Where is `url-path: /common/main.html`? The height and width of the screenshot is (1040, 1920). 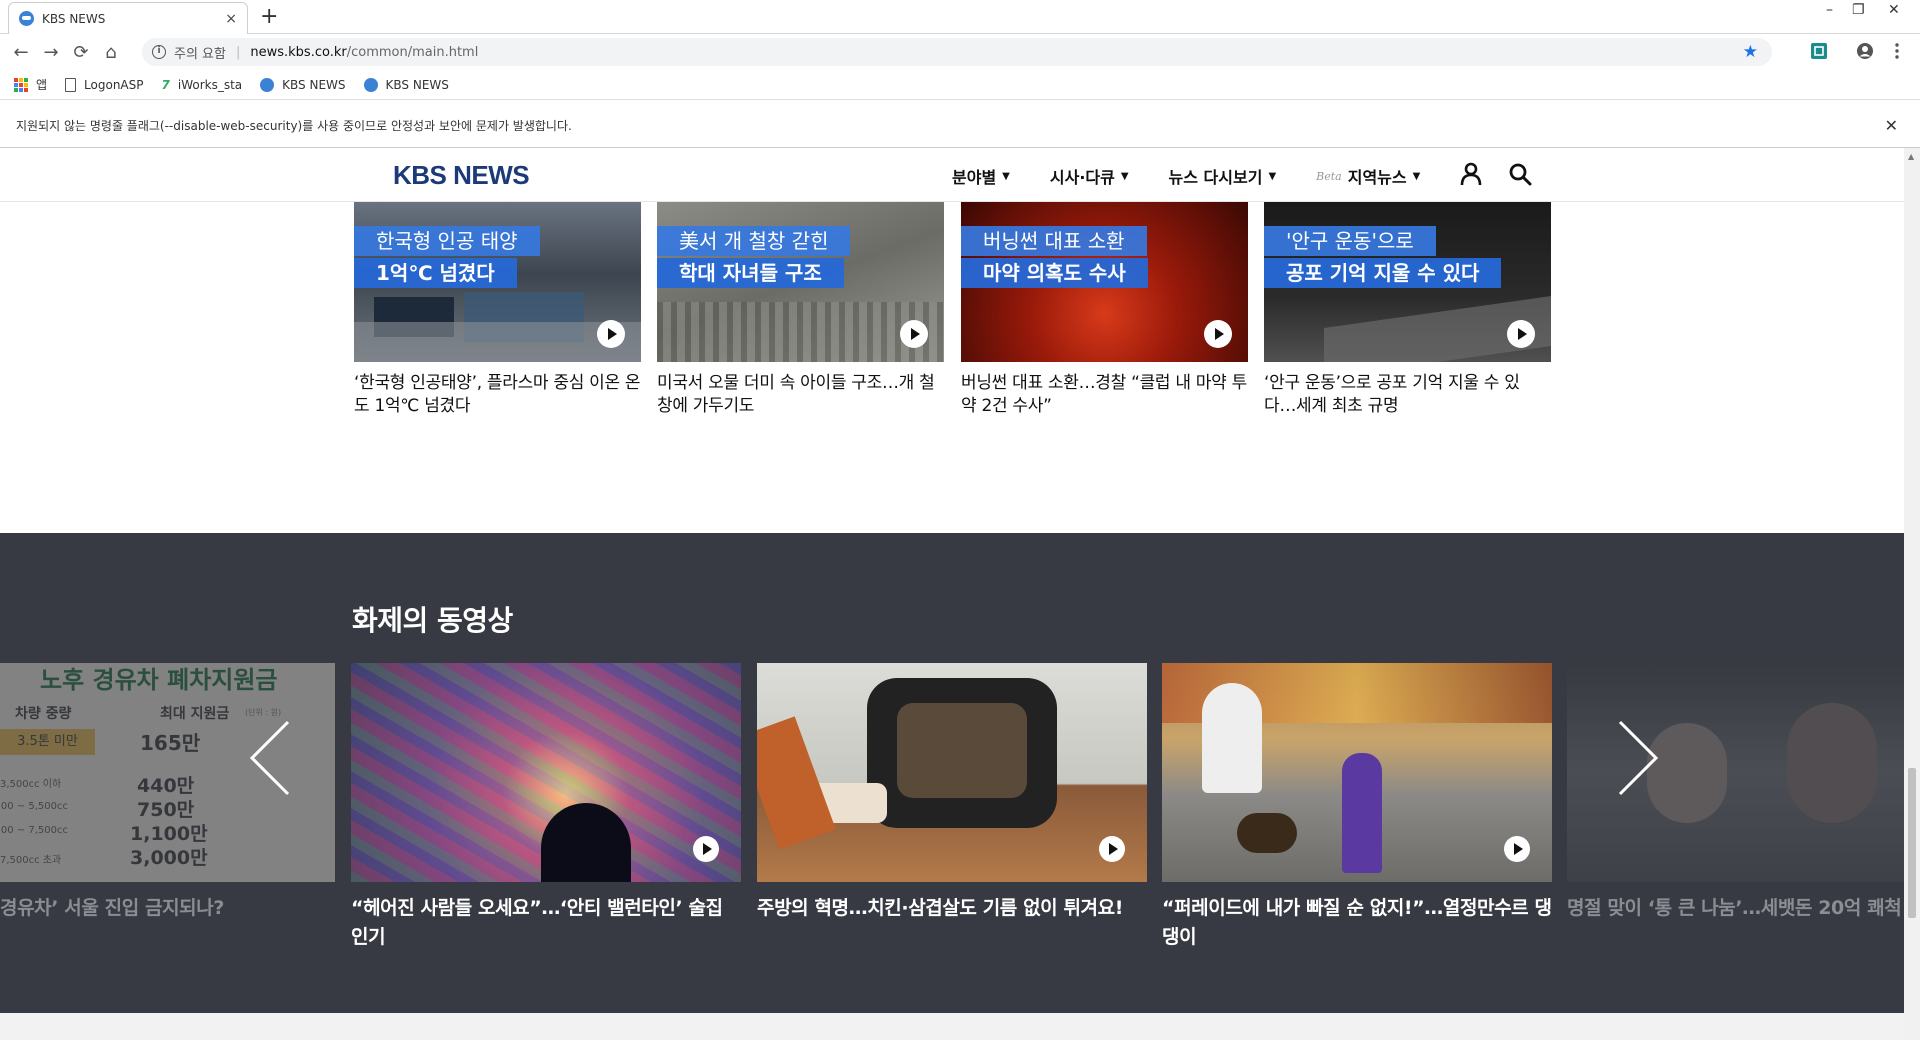
url-path: /common/main.html is located at coordinates (412, 52).